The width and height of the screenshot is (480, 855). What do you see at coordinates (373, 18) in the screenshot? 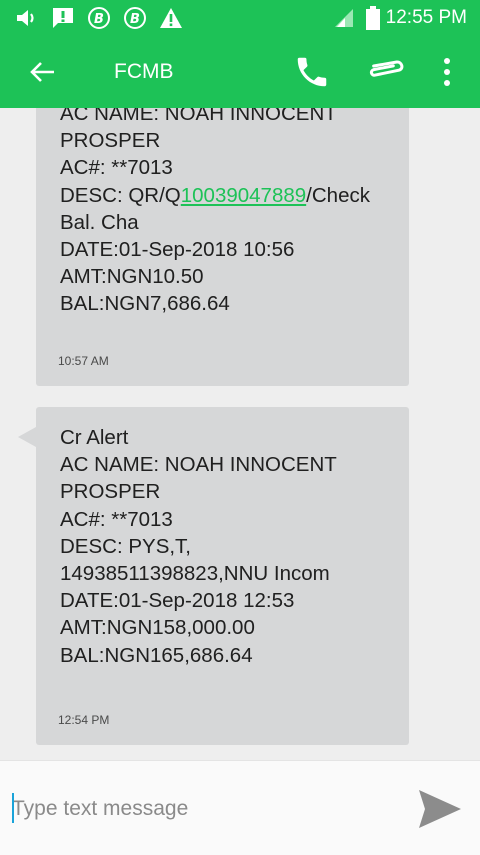
I see `battery-icon` at bounding box center [373, 18].